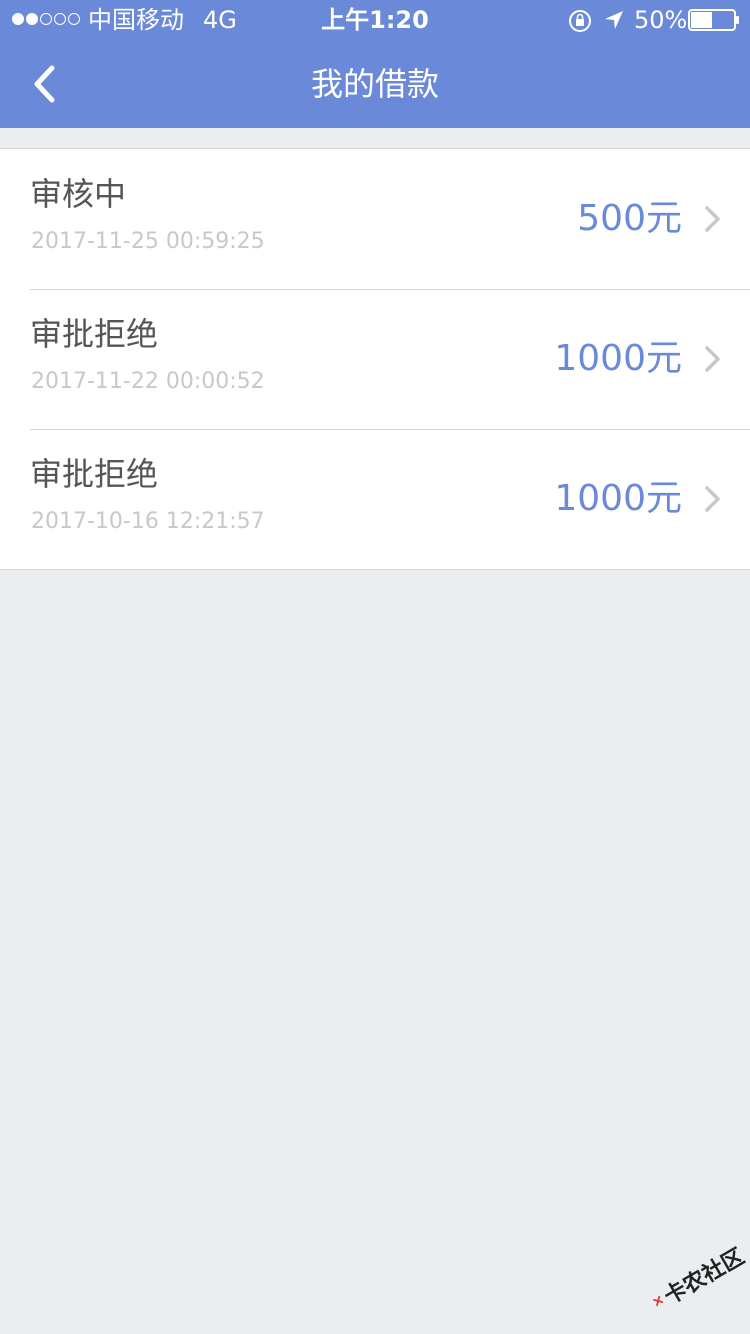 This screenshot has height=1334, width=750. Describe the element at coordinates (704, 1277) in the screenshot. I see `watermark-text: 卡农社区` at that location.